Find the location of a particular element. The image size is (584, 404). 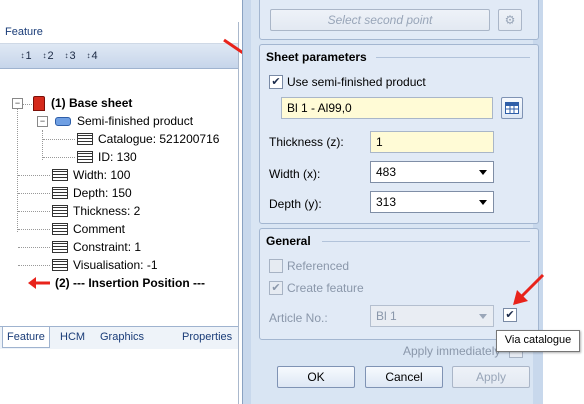

sheet-icon is located at coordinates (39, 104).